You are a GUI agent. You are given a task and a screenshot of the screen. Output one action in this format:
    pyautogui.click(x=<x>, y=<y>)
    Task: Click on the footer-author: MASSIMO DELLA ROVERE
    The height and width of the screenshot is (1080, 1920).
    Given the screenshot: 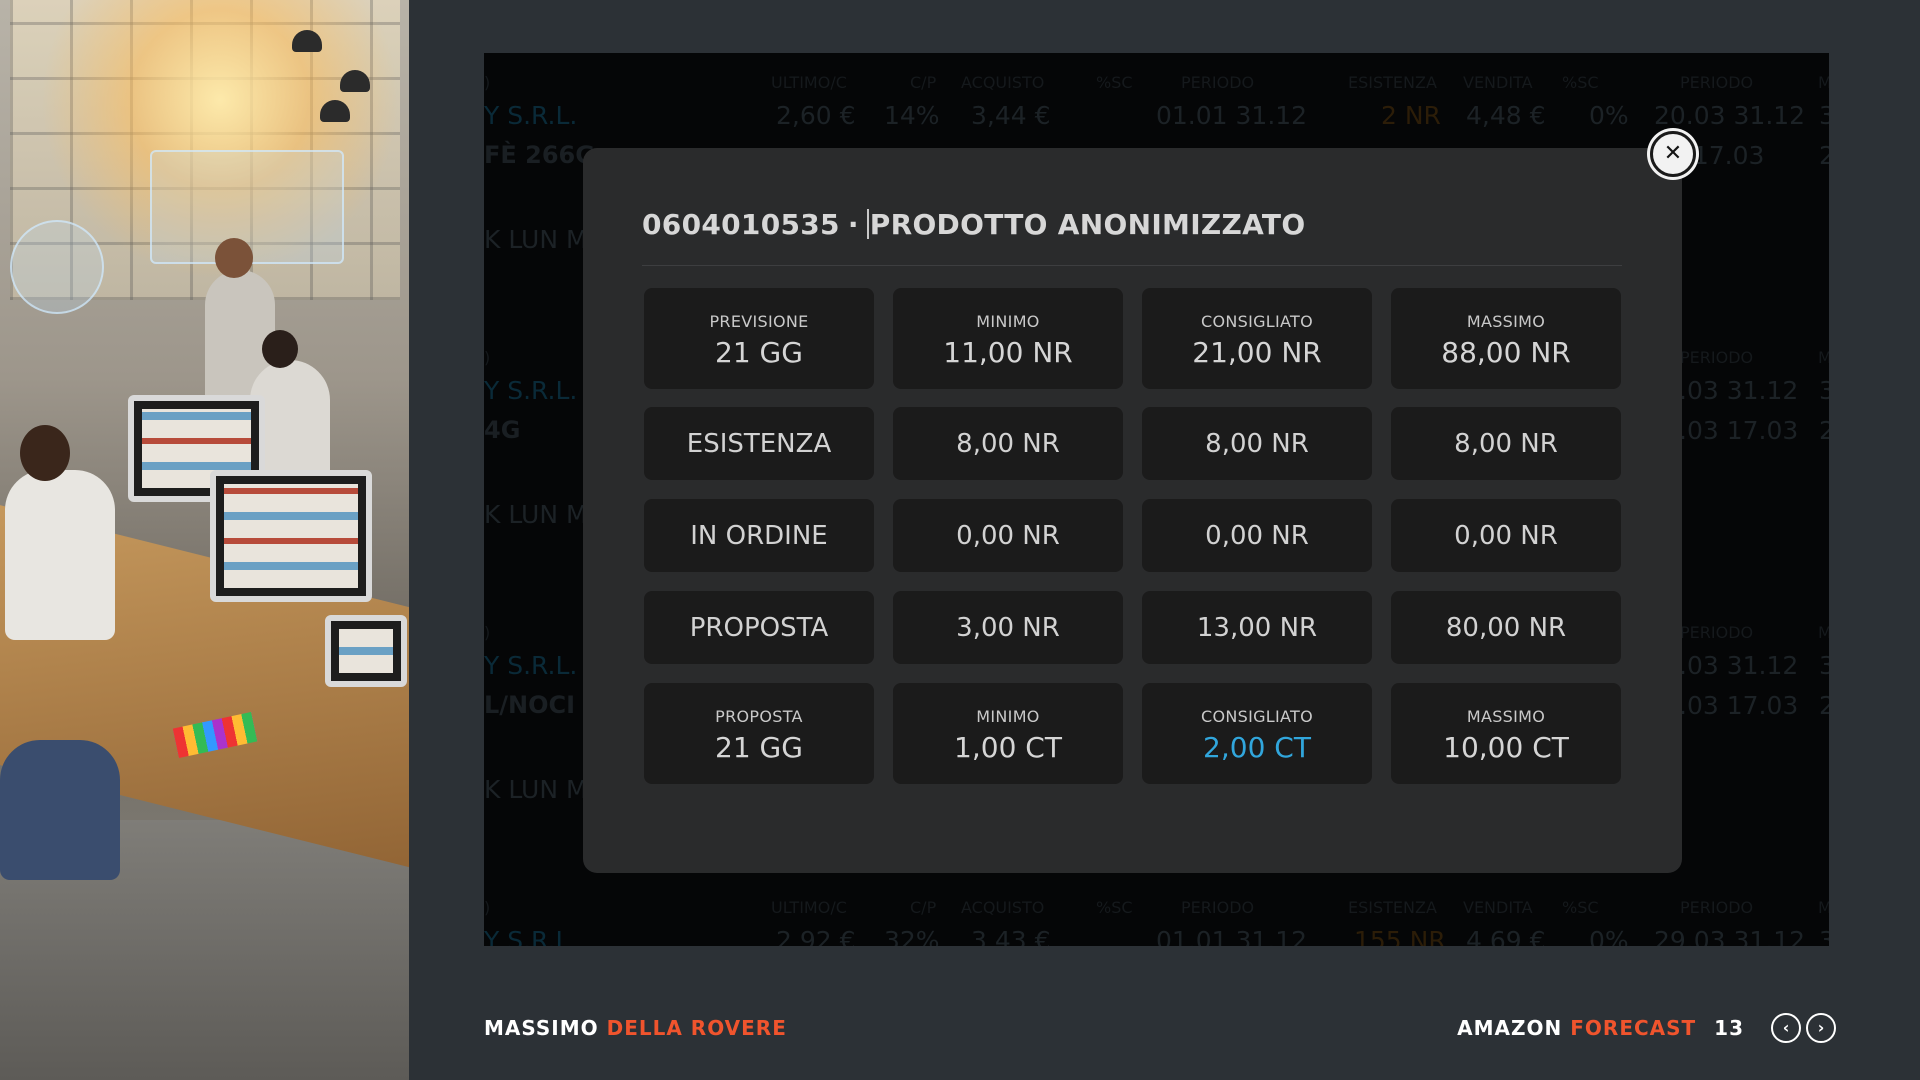 What is the action you would take?
    pyautogui.click(x=635, y=1028)
    